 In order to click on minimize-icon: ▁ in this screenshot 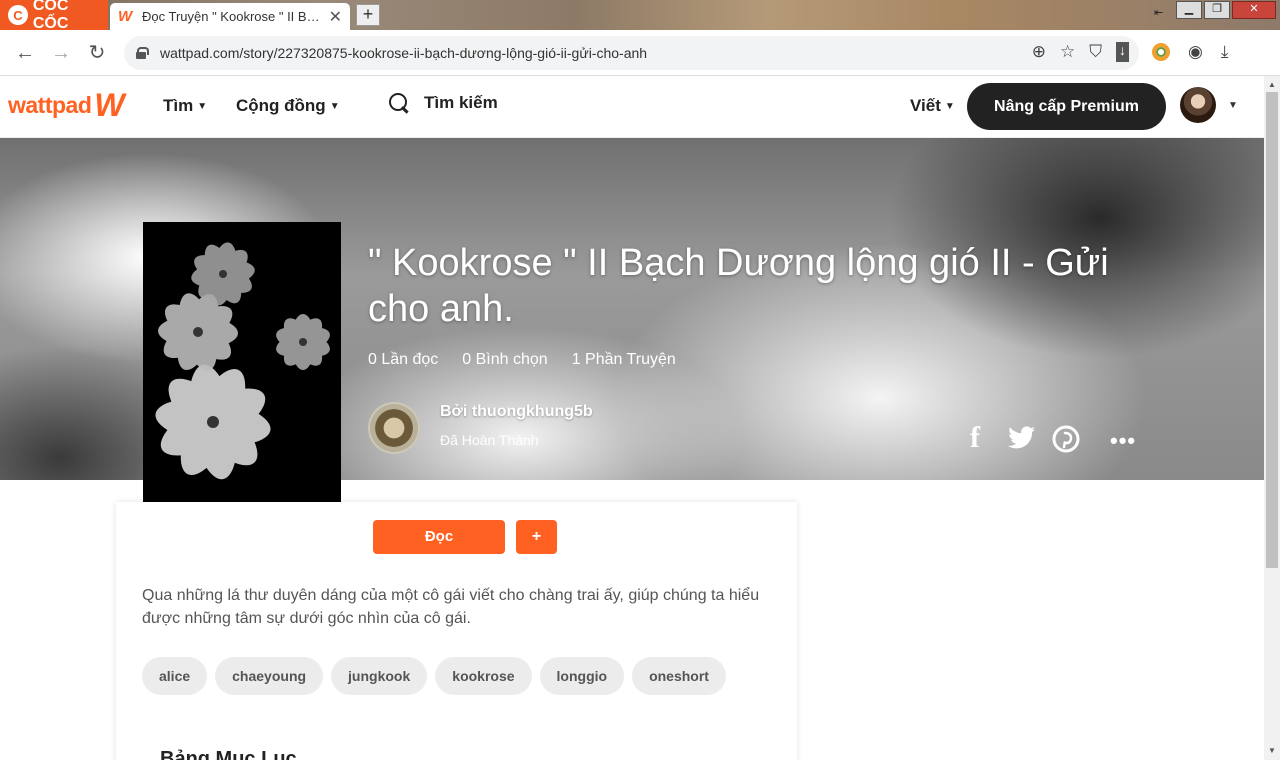, I will do `click(1189, 10)`.